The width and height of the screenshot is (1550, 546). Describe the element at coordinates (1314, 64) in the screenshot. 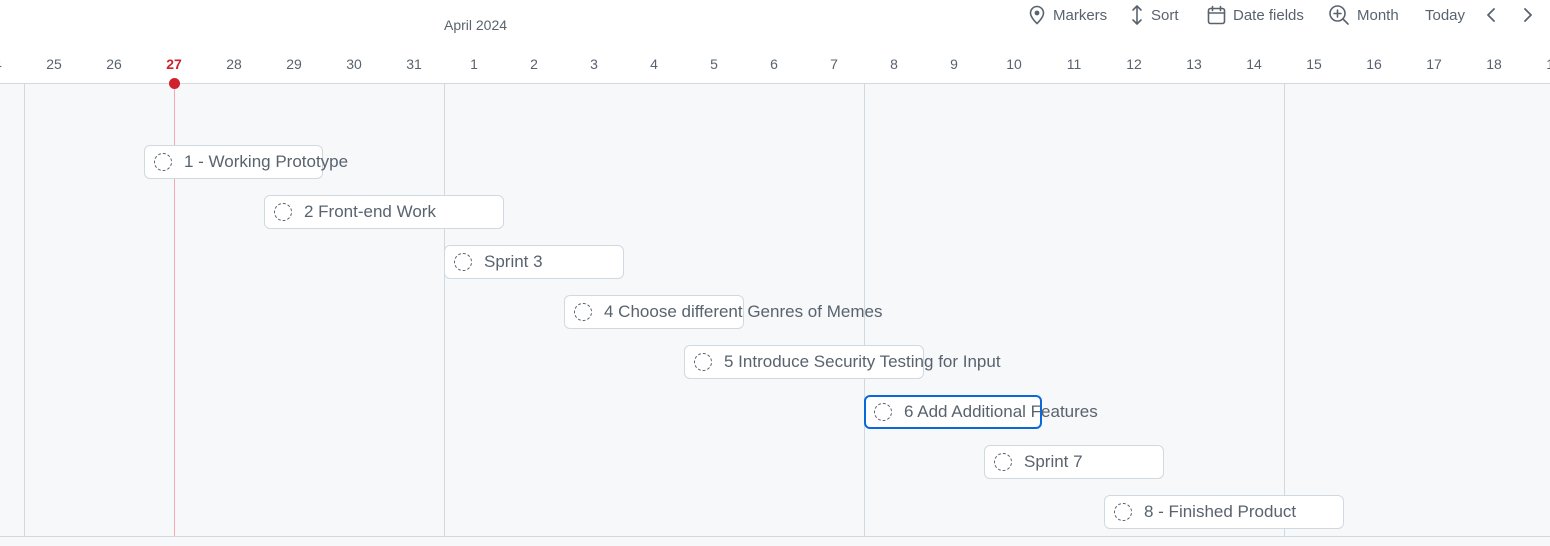

I see `day-label: 15` at that location.